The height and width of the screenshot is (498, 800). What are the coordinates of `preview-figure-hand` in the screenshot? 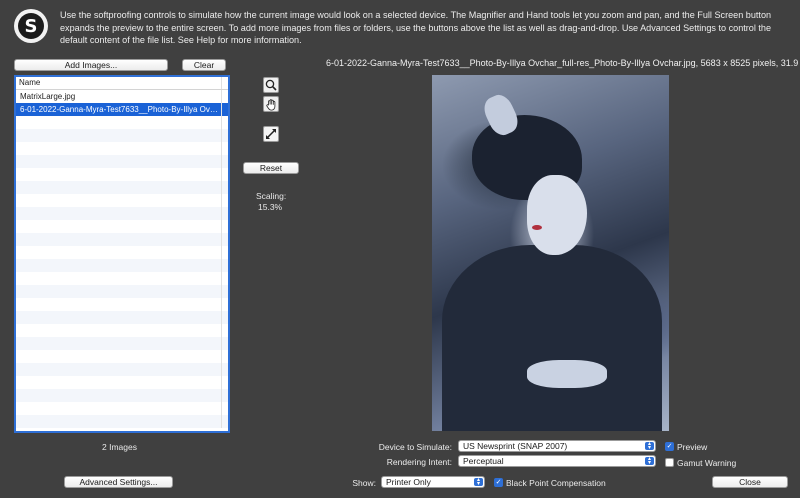 It's located at (567, 374).